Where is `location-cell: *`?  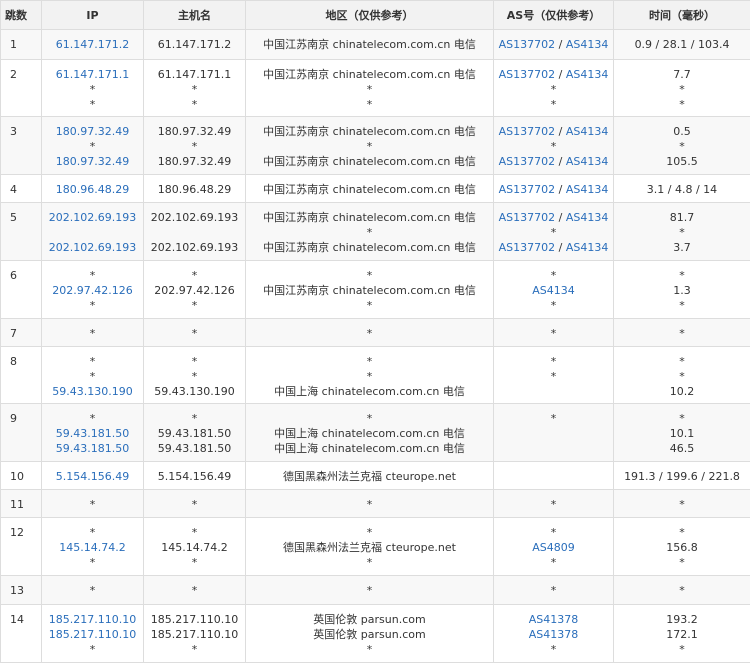 location-cell: * is located at coordinates (370, 333).